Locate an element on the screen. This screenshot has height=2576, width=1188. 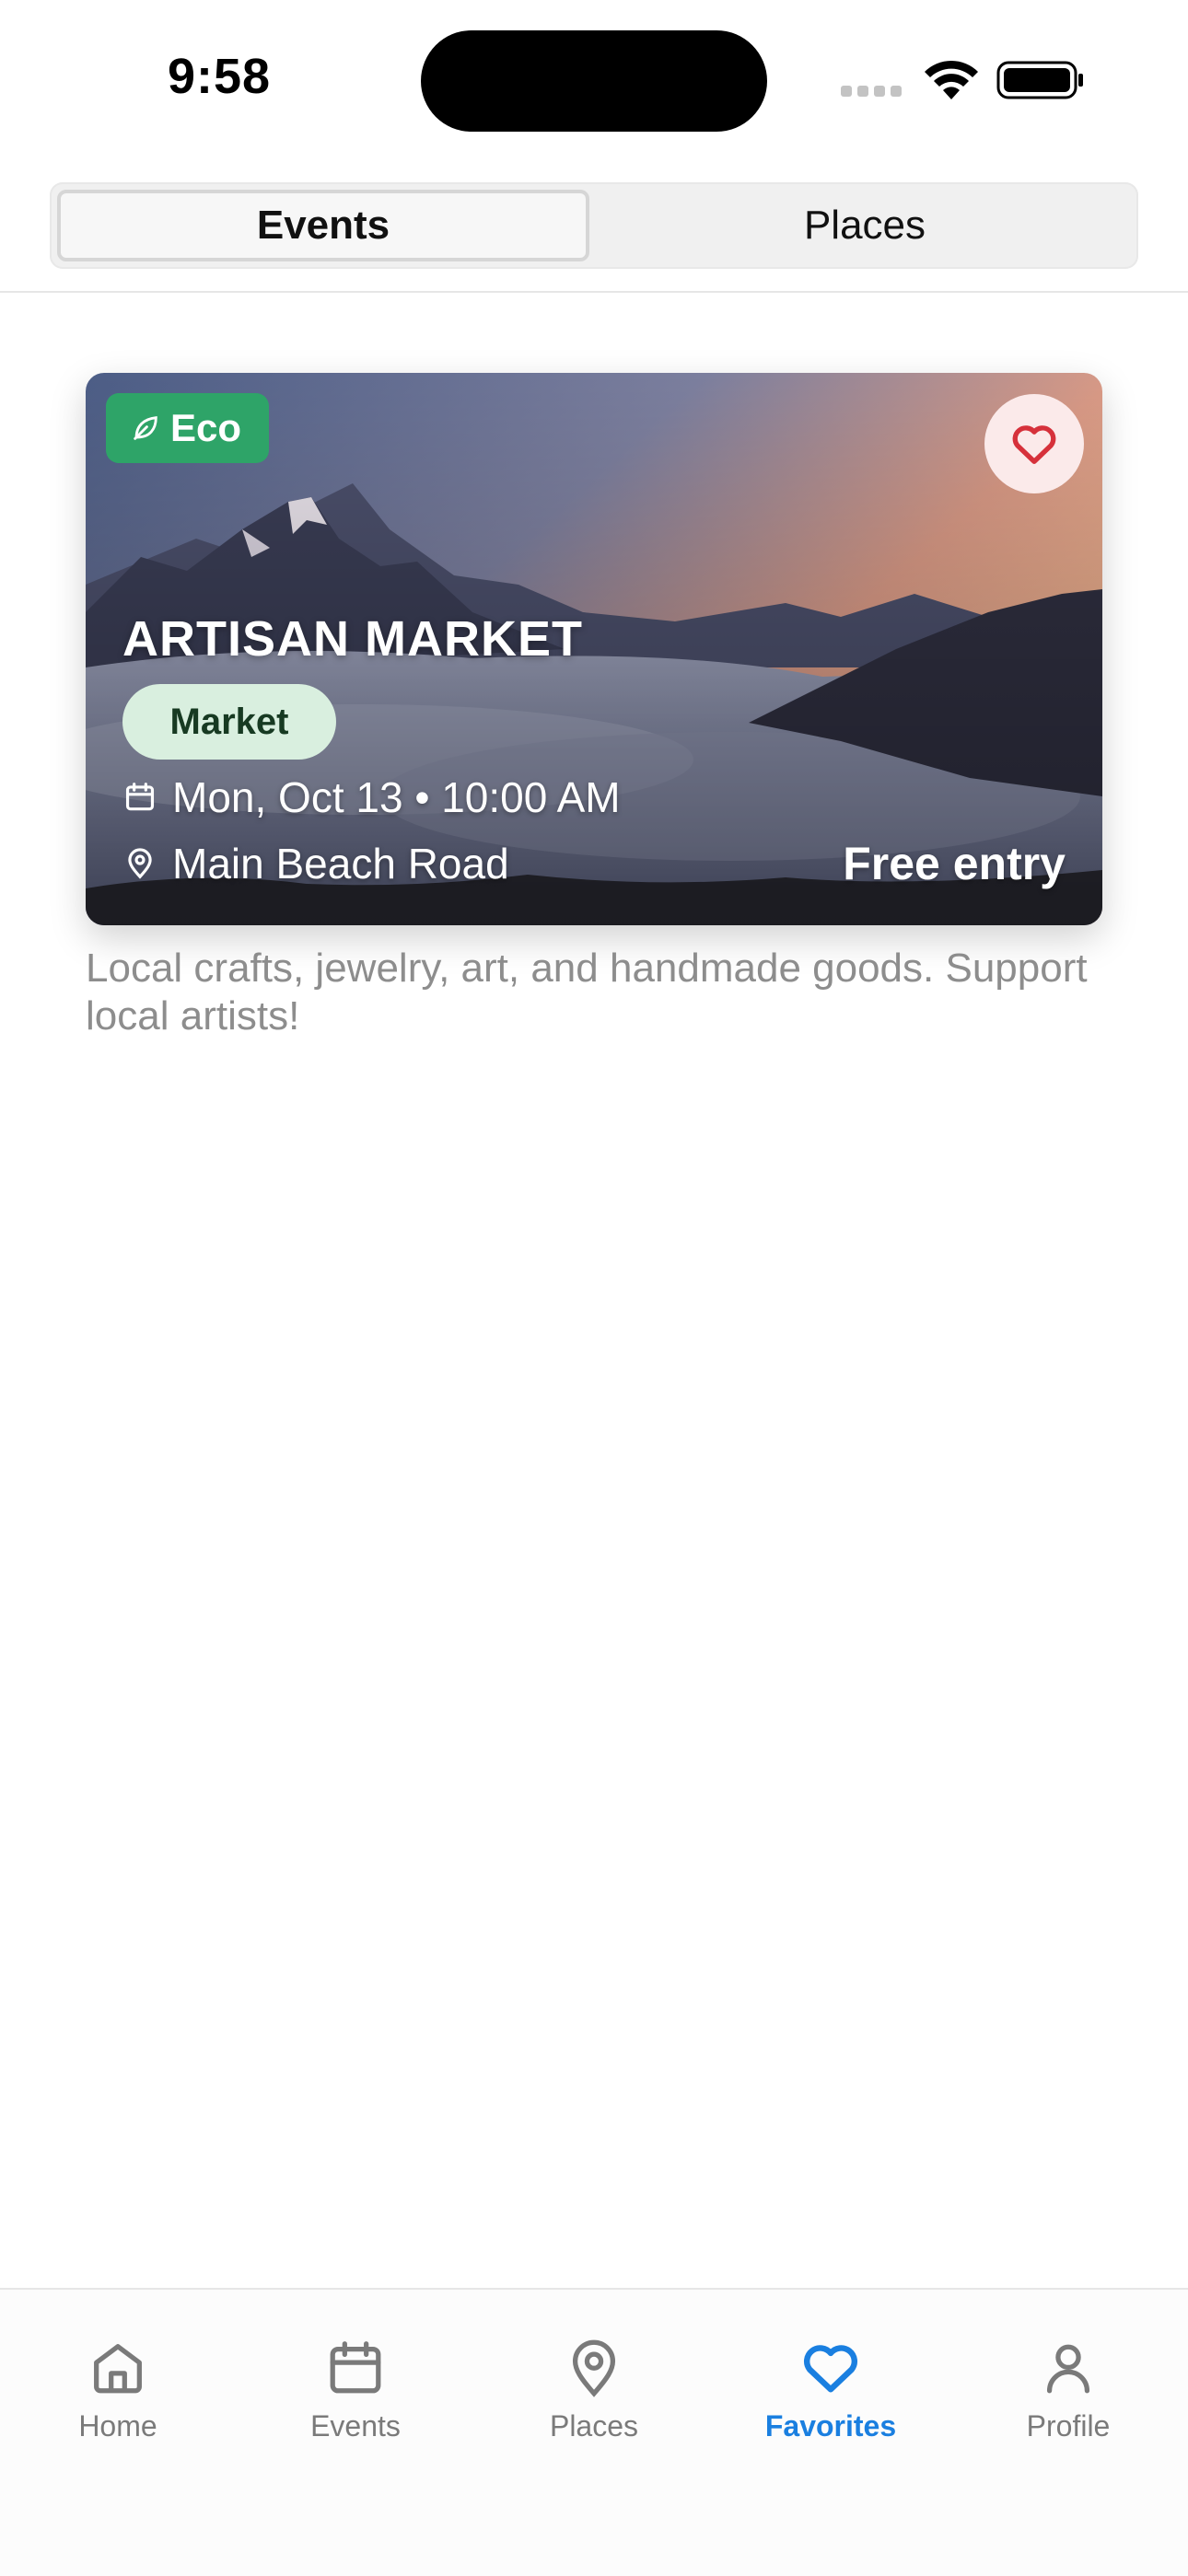
event-location: Main Beach Road is located at coordinates (340, 864).